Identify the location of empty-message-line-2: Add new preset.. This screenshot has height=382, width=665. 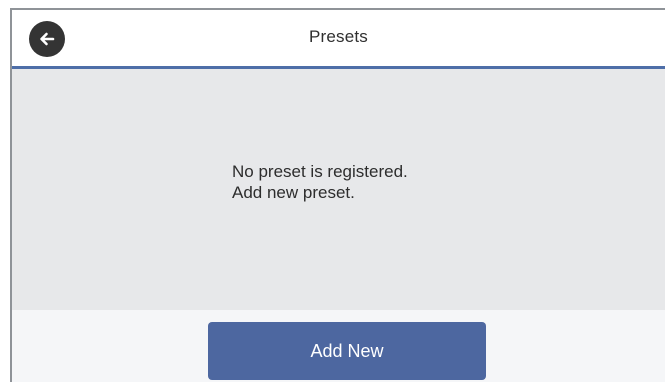
(293, 192).